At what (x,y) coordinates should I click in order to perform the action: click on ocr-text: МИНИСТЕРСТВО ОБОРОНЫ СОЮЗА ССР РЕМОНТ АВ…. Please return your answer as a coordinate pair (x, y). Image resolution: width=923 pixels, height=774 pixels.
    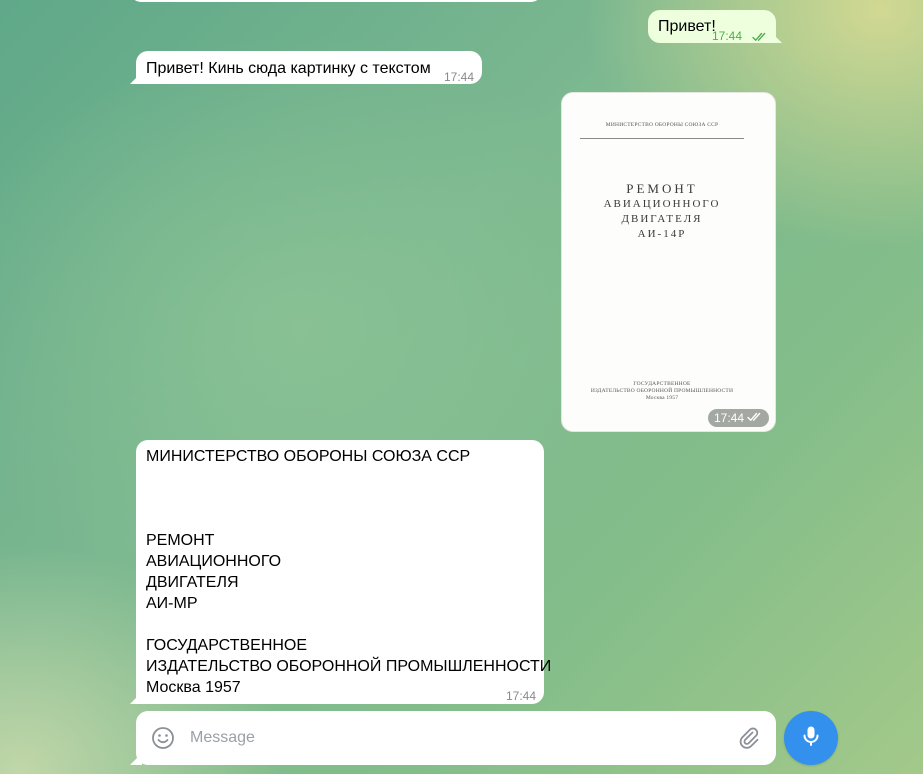
    Looking at the image, I should click on (348, 572).